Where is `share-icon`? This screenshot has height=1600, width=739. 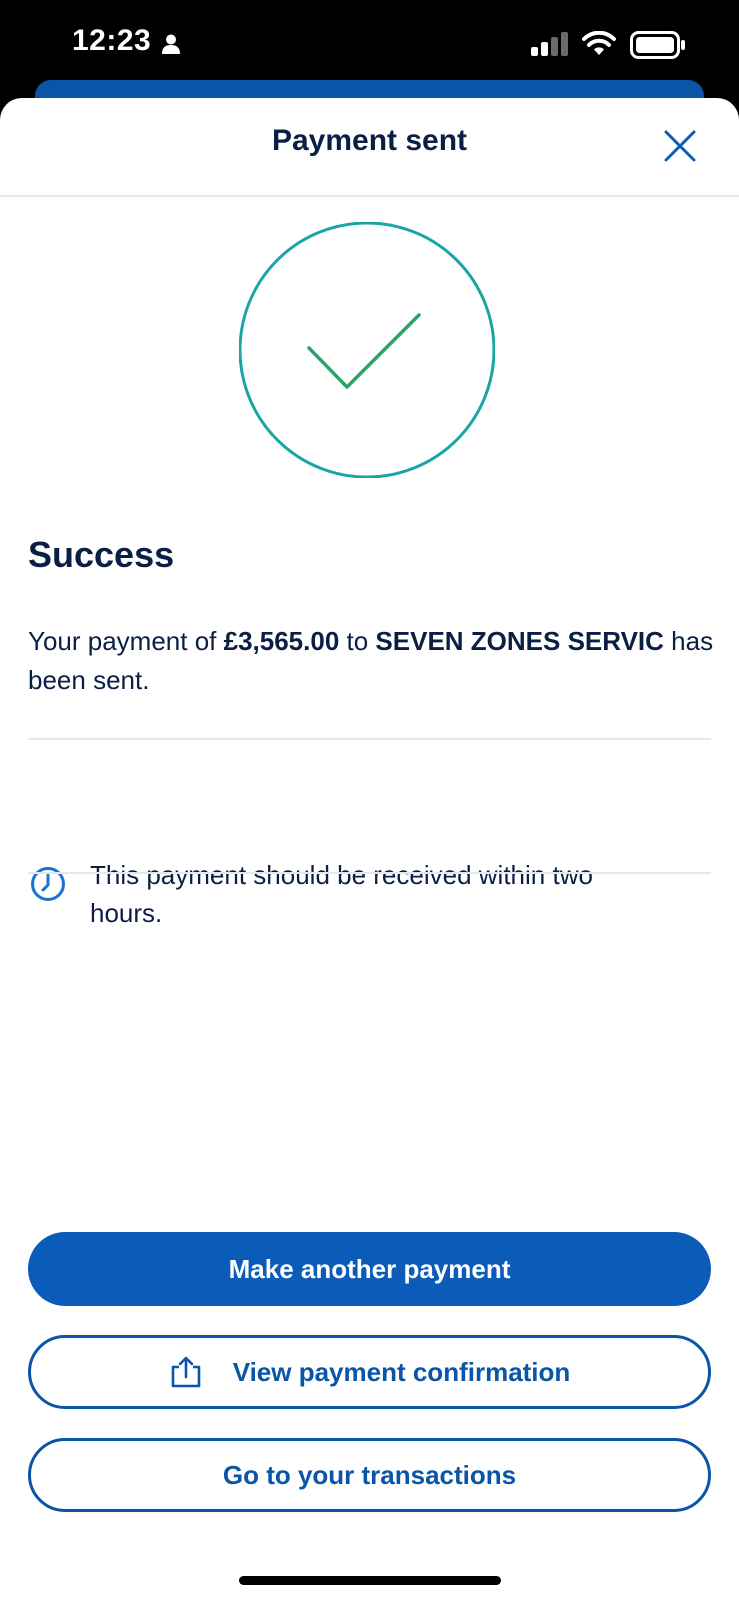
share-icon is located at coordinates (186, 1372).